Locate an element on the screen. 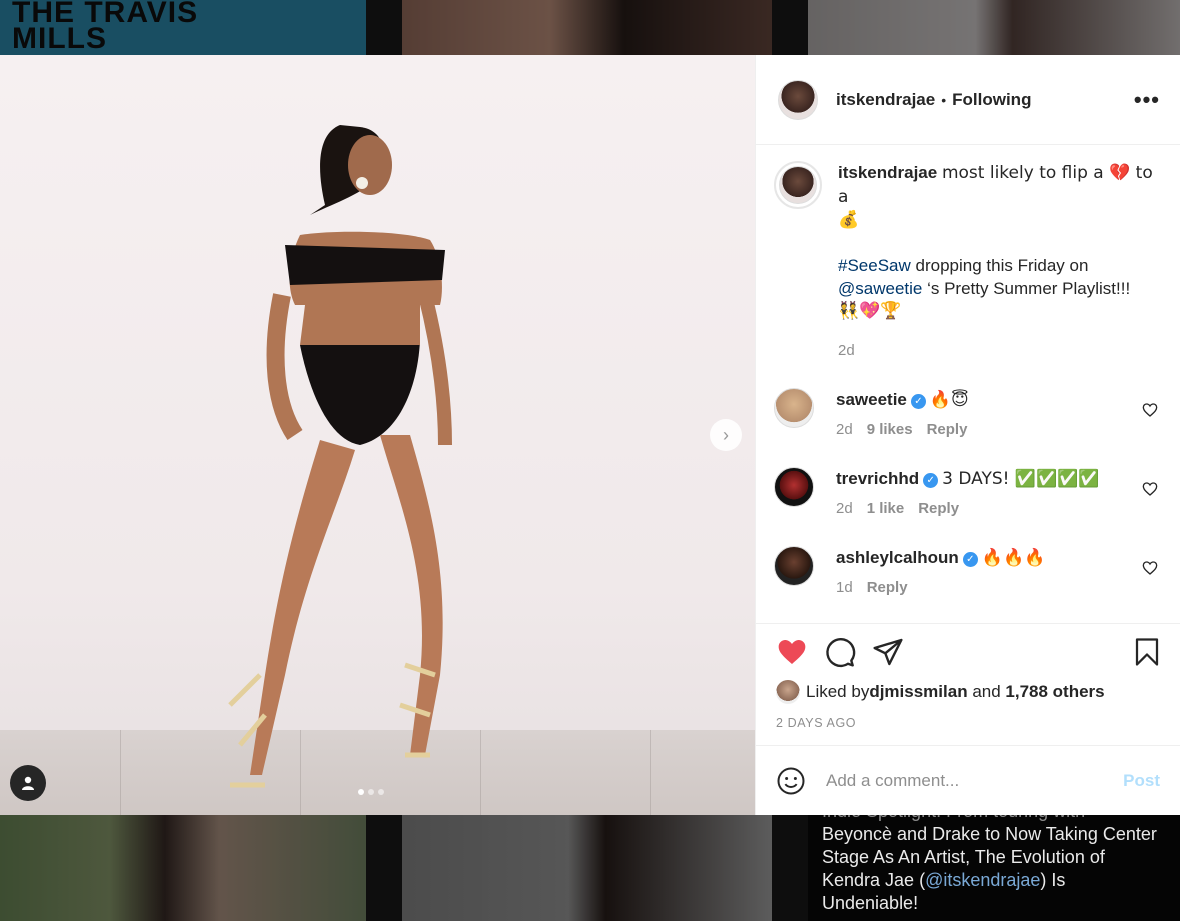 Image resolution: width=1180 pixels, height=921 pixels. article-line: Undeniable! is located at coordinates (870, 903).